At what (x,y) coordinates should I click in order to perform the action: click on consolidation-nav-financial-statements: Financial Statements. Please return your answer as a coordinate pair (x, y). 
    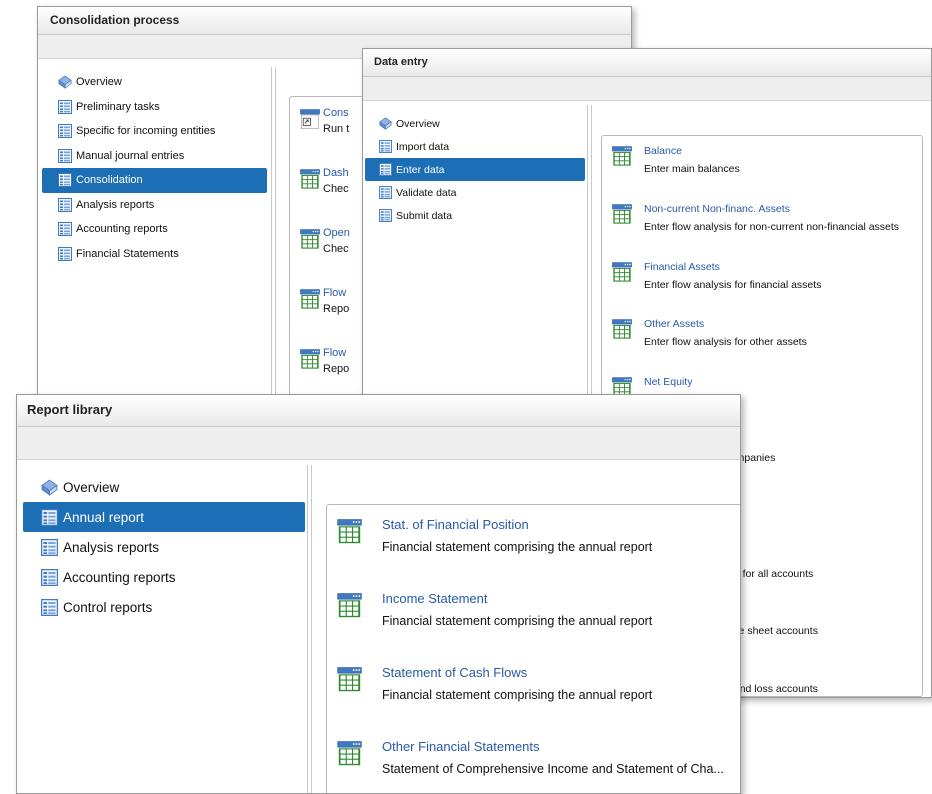
    Looking at the image, I should click on (154, 254).